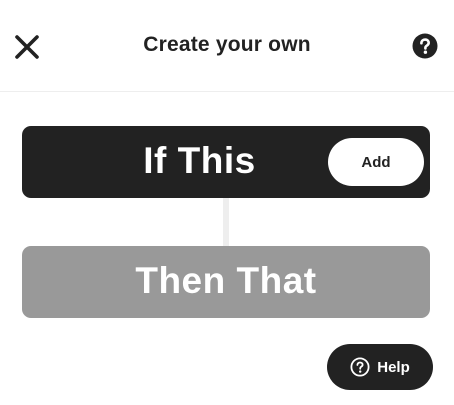 The height and width of the screenshot is (405, 454). I want to click on question-circle-icon, so click(425, 46).